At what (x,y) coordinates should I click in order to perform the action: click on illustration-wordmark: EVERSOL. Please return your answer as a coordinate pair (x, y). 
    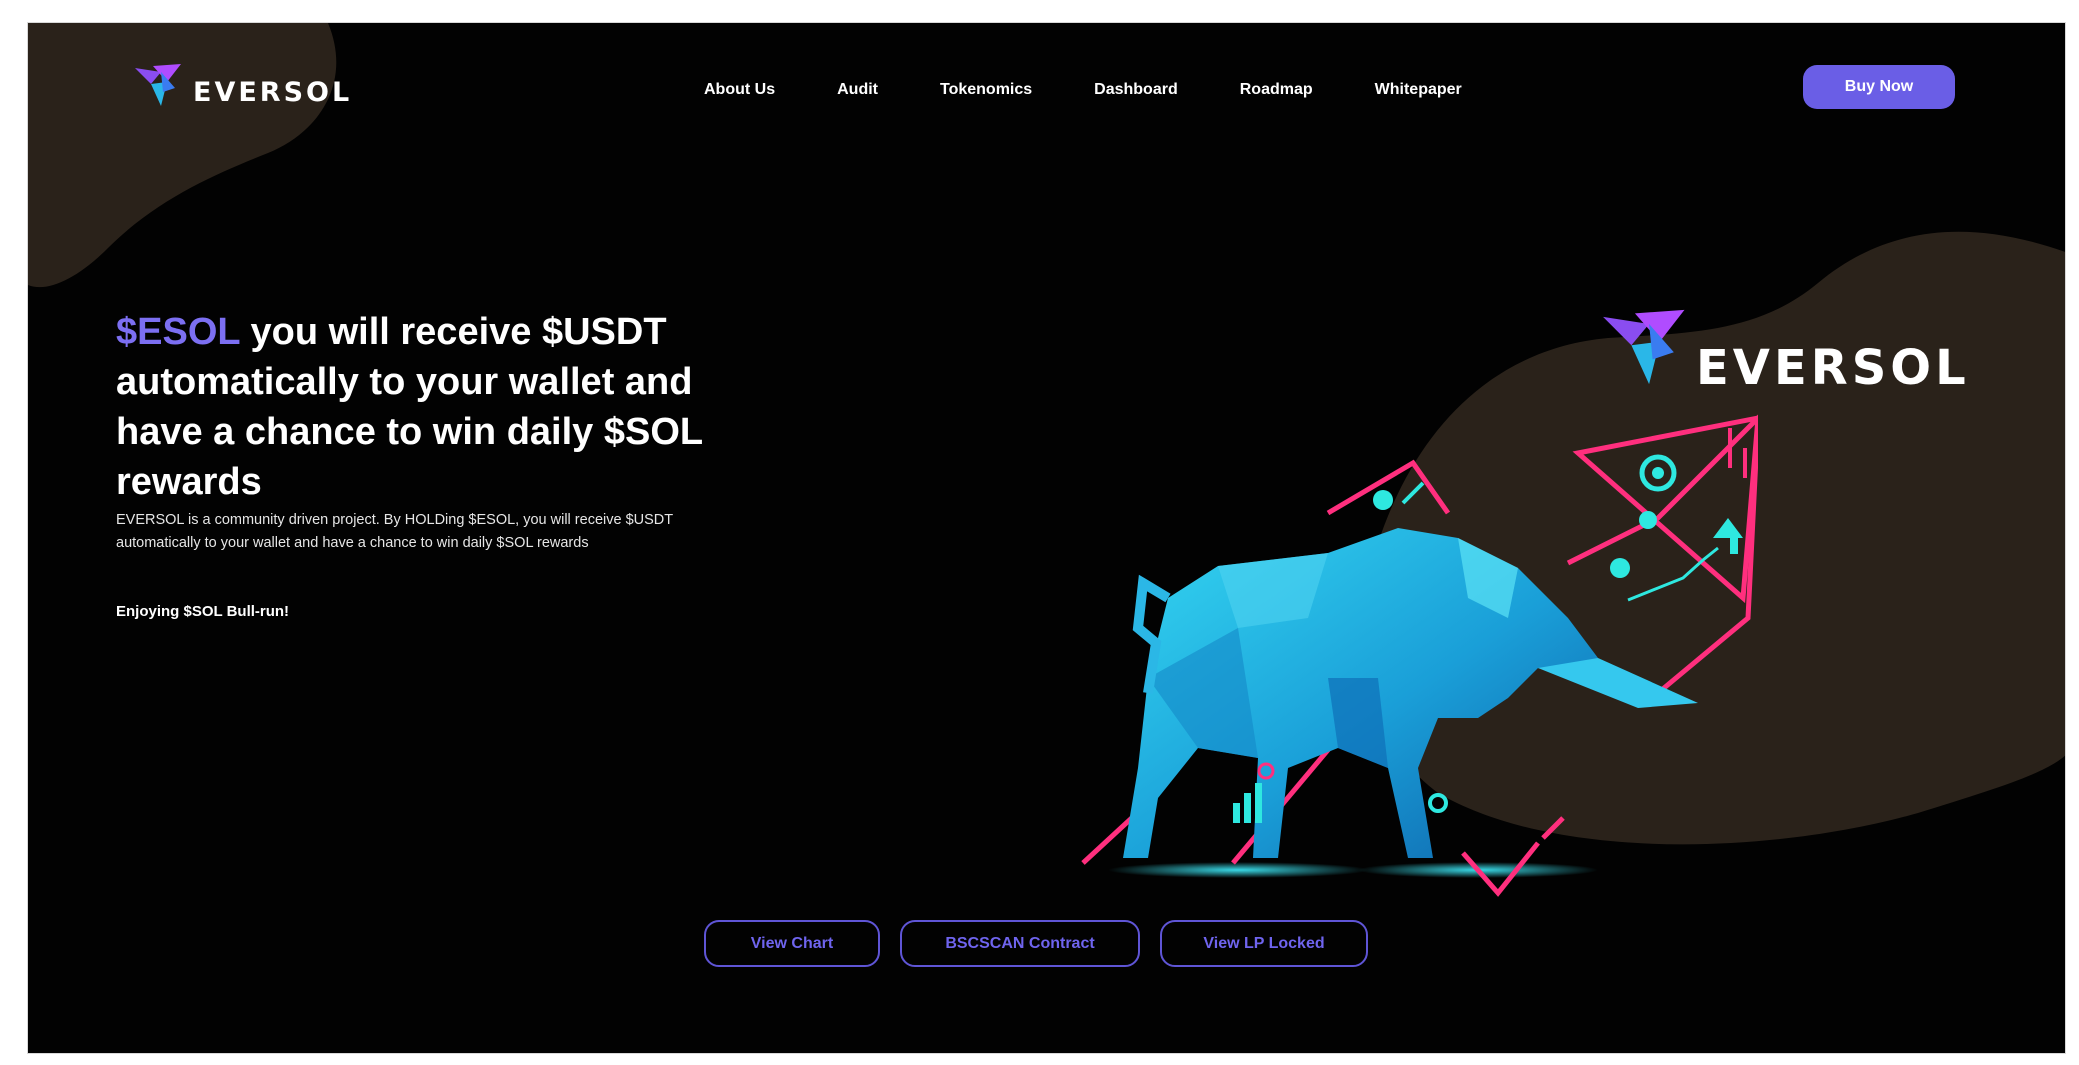
    Looking at the image, I should click on (1833, 368).